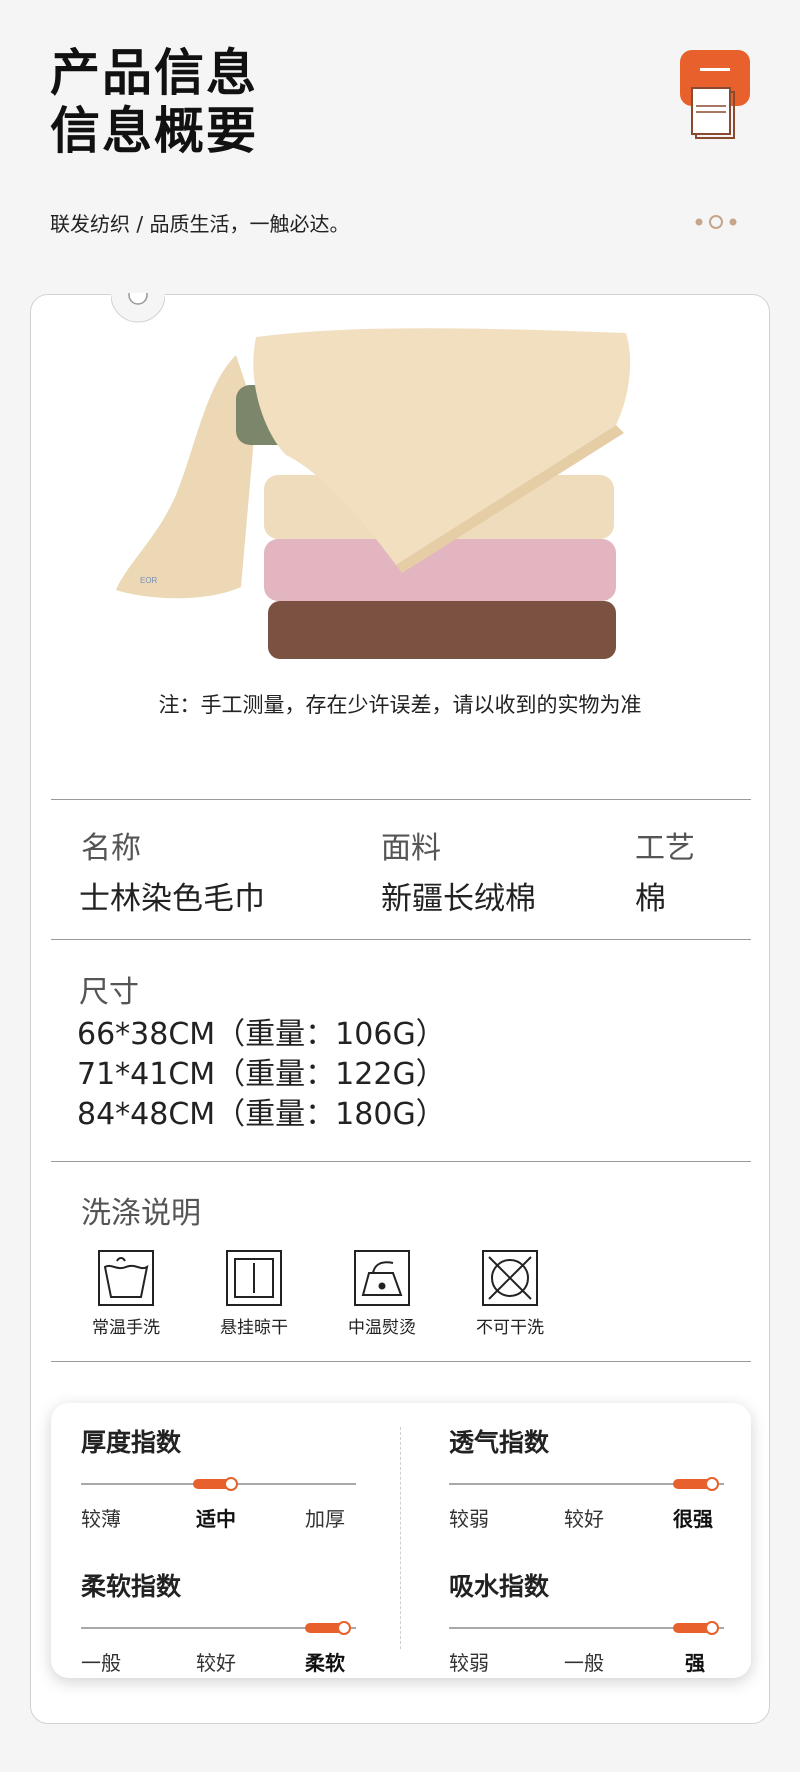 Image resolution: width=800 pixels, height=1772 pixels. I want to click on size-line-3: 84*48CM（重量：180G）, so click(261, 1114).